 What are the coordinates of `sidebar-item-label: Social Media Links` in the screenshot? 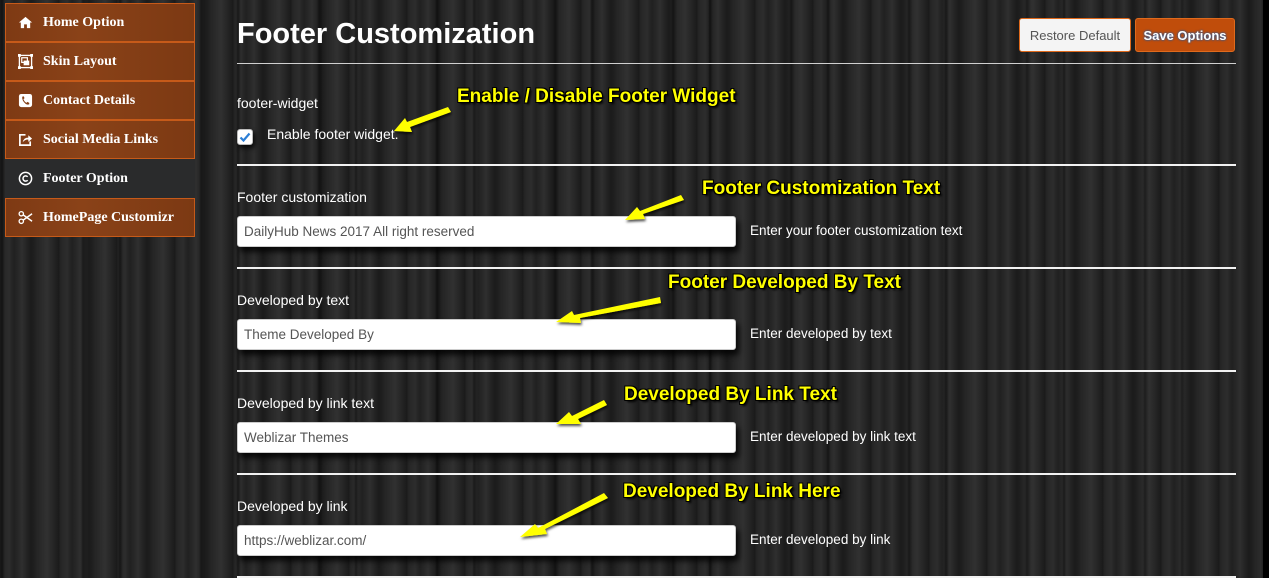 It's located at (101, 139).